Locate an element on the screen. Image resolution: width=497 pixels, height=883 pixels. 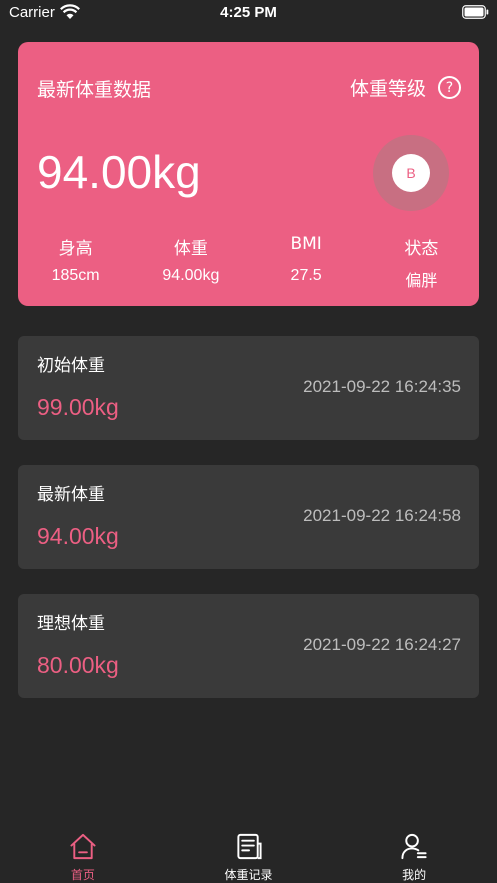
stat-label: 身高 is located at coordinates (75, 249).